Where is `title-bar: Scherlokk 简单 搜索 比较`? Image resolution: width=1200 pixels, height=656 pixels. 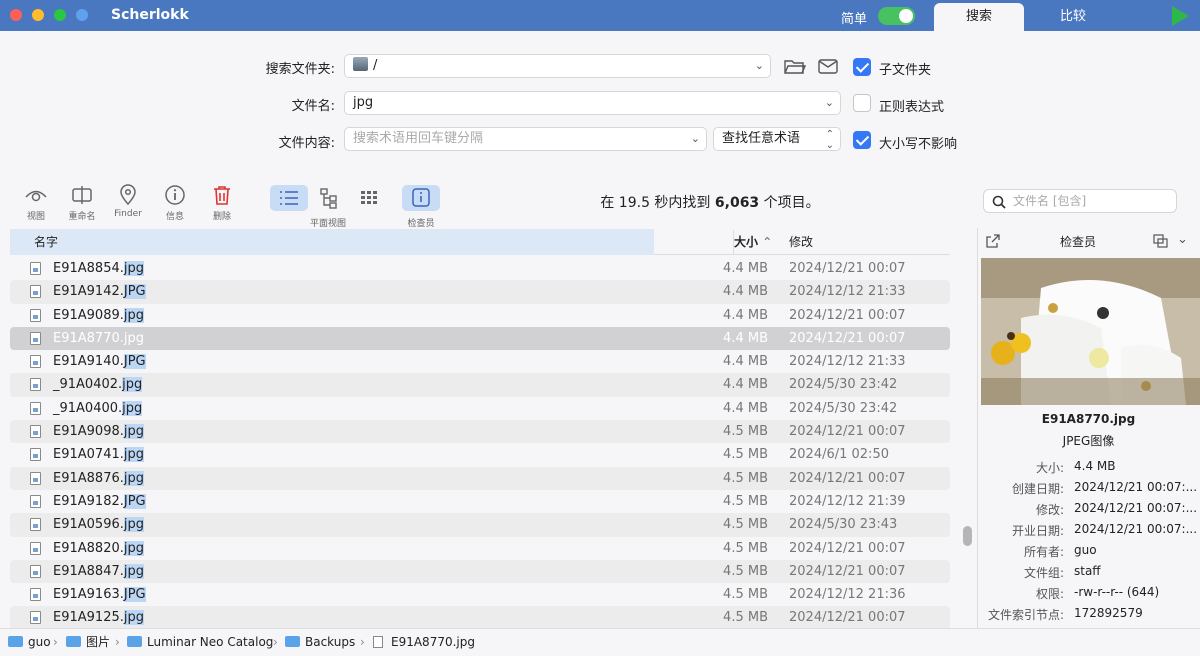 title-bar: Scherlokk 简单 搜索 比较 is located at coordinates (600, 15).